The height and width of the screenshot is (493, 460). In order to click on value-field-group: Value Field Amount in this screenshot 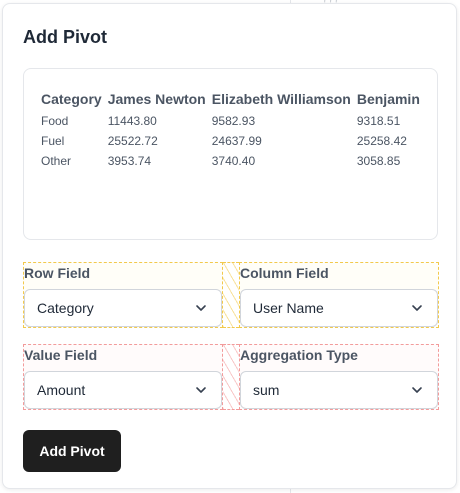, I will do `click(123, 377)`.